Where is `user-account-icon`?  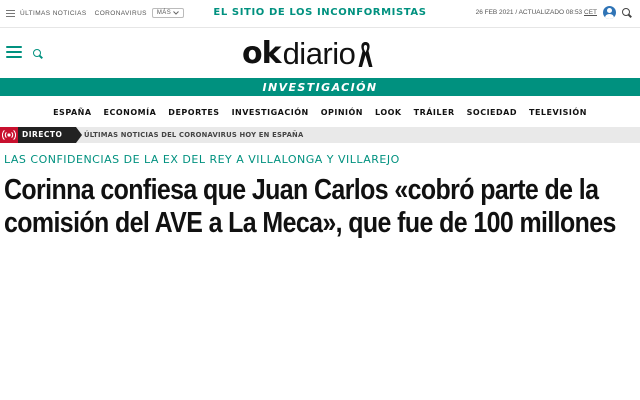 user-account-icon is located at coordinates (609, 12).